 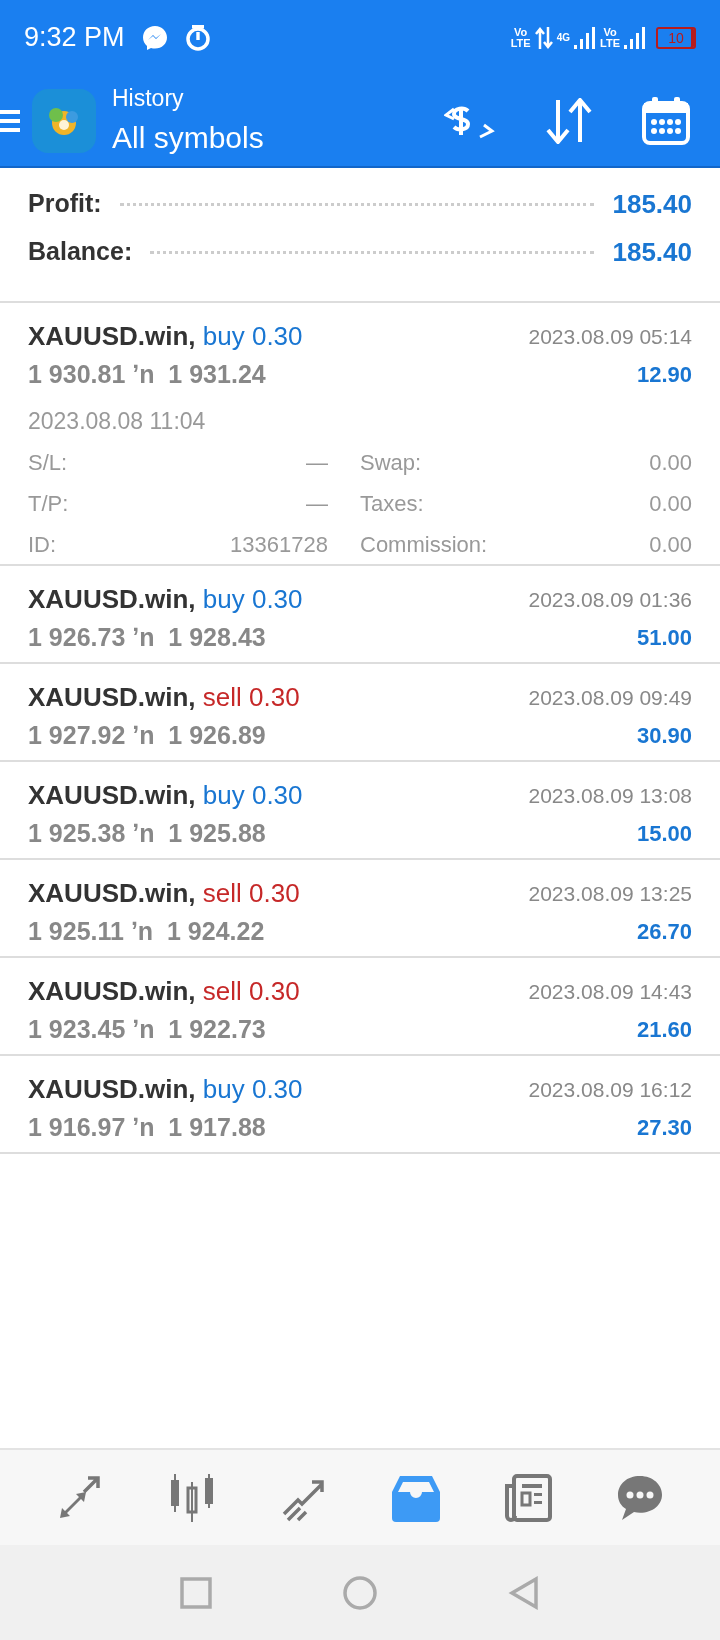 What do you see at coordinates (147, 833) in the screenshot?
I see `trade-prices: 1 925.38 ʼn 1 925.88` at bounding box center [147, 833].